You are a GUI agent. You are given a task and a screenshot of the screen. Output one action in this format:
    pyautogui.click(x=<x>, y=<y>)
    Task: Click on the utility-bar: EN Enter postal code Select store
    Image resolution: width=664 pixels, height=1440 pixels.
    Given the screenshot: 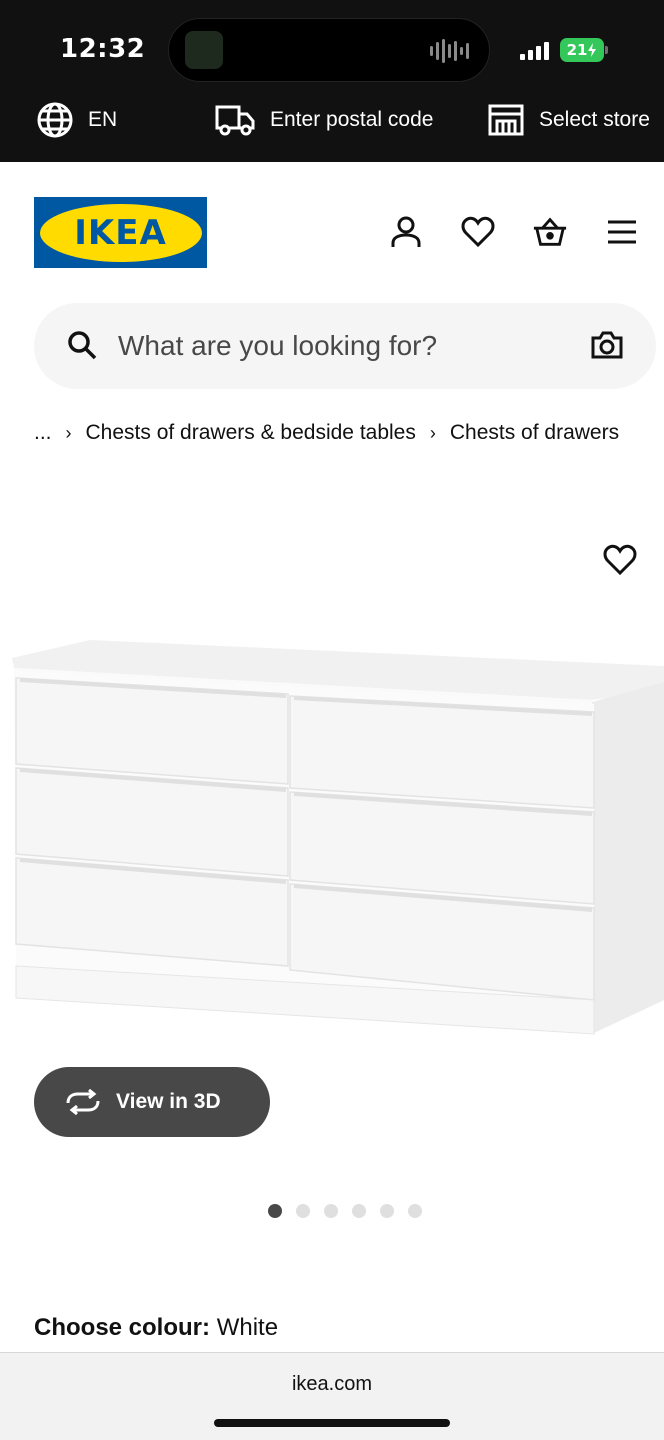 What is the action you would take?
    pyautogui.click(x=332, y=131)
    